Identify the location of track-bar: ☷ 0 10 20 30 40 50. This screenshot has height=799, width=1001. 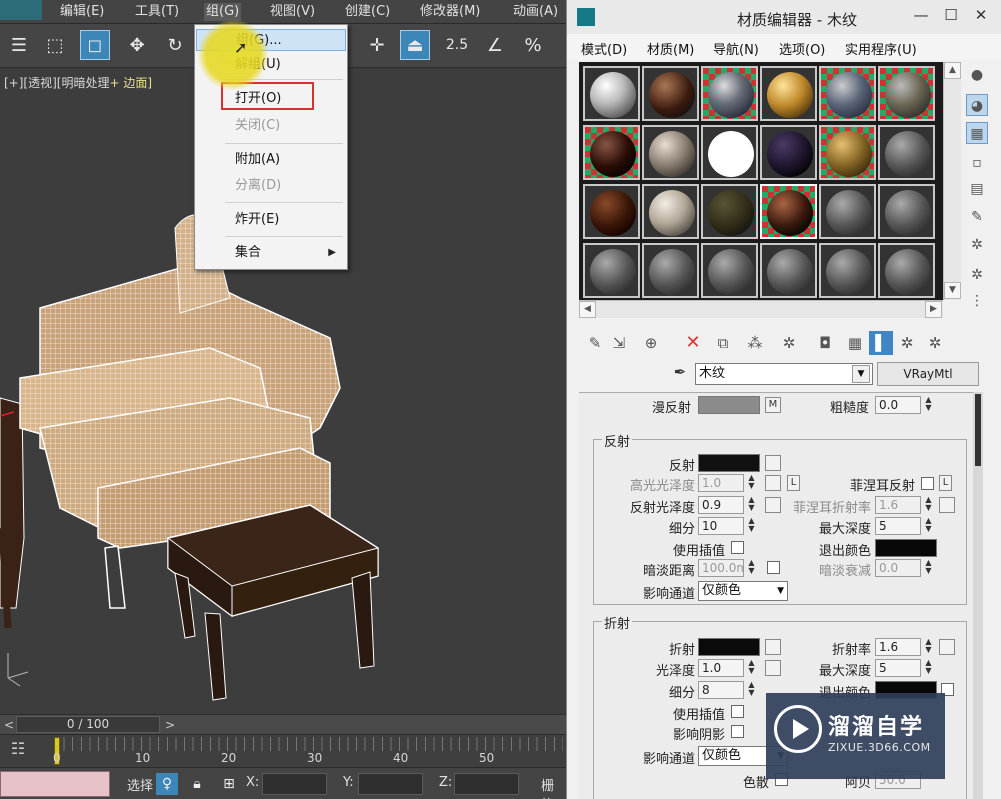
(283, 750).